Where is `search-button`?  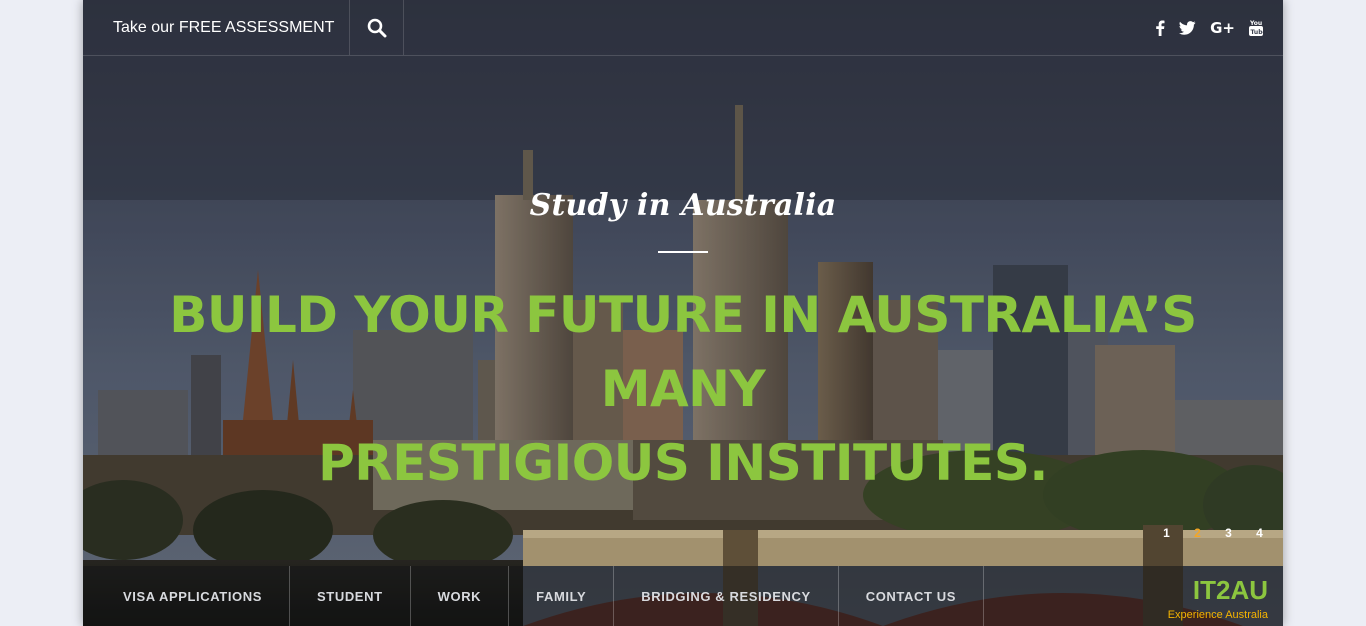 search-button is located at coordinates (377, 27).